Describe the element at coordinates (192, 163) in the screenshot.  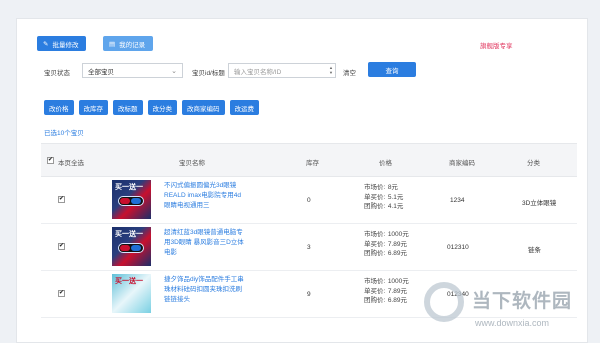
I see `header-name: 宝贝名称` at that location.